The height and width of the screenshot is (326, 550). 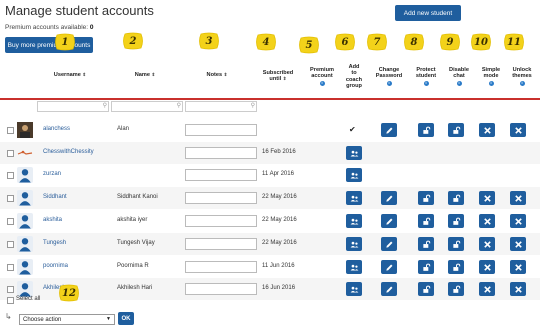 I want to click on username-link: ChesswithChessity, so click(x=68, y=152).